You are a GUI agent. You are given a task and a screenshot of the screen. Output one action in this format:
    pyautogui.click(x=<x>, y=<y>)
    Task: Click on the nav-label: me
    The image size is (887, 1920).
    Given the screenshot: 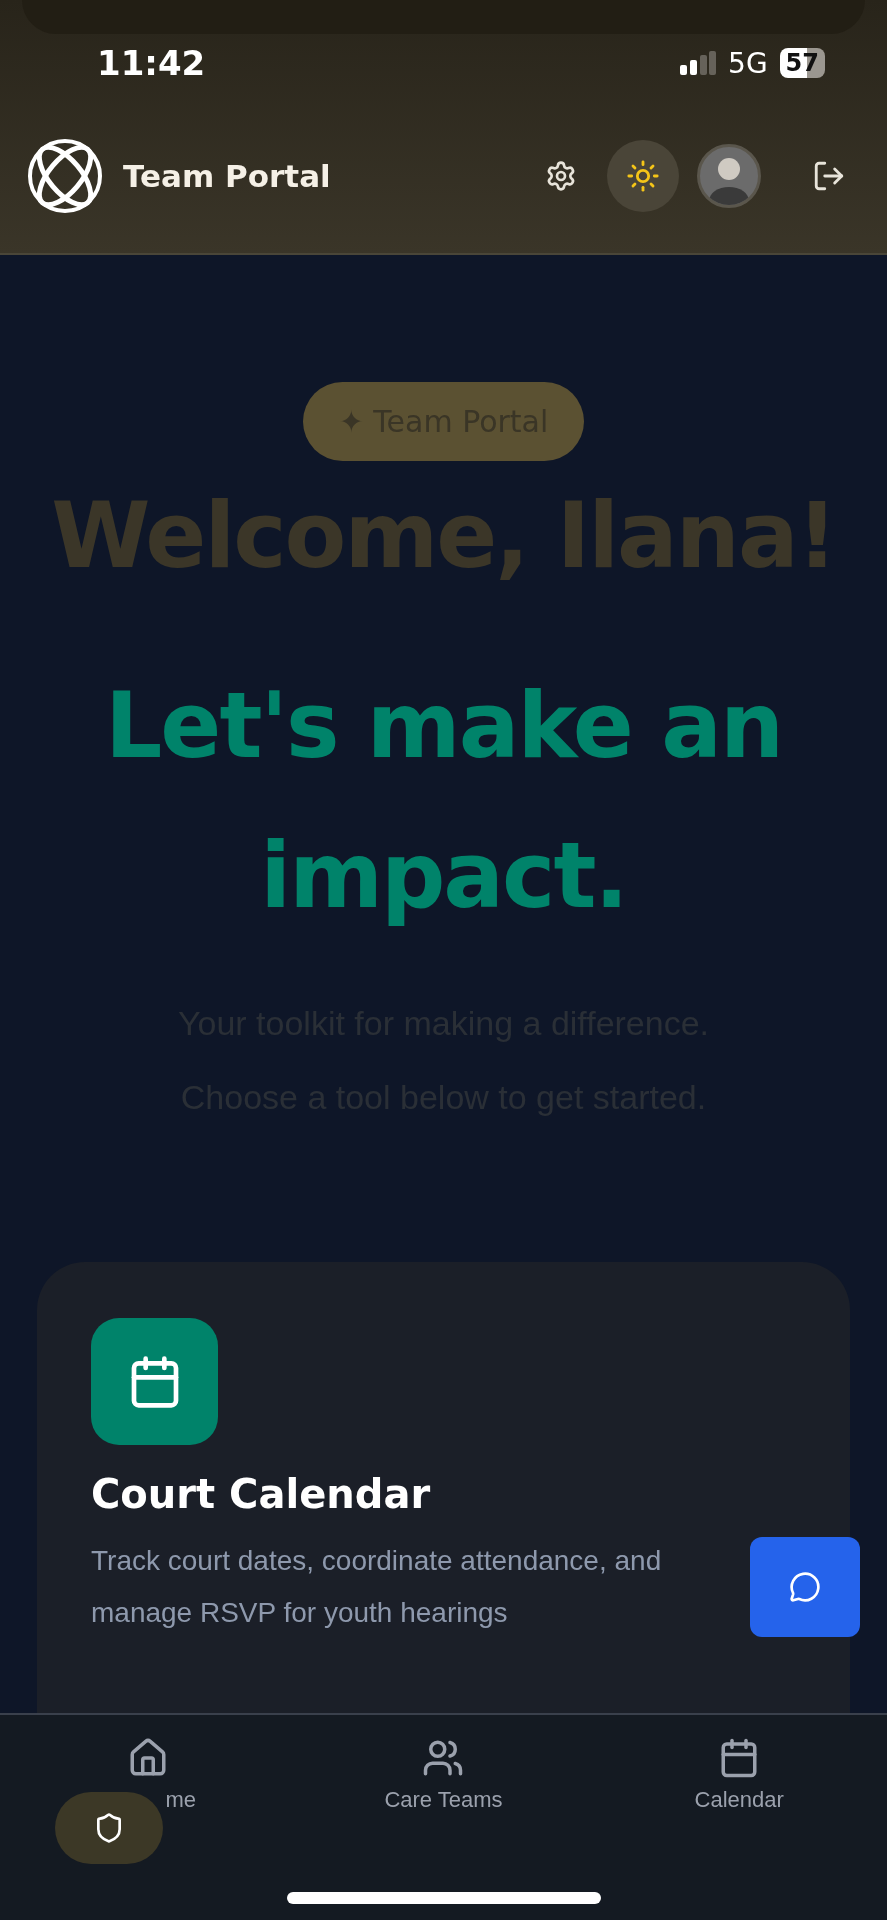 What is the action you would take?
    pyautogui.click(x=181, y=1800)
    